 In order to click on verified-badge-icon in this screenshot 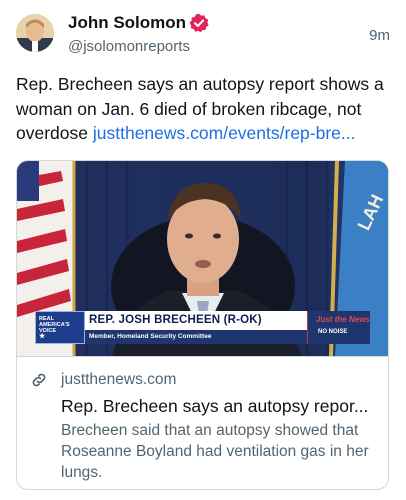, I will do `click(199, 23)`.